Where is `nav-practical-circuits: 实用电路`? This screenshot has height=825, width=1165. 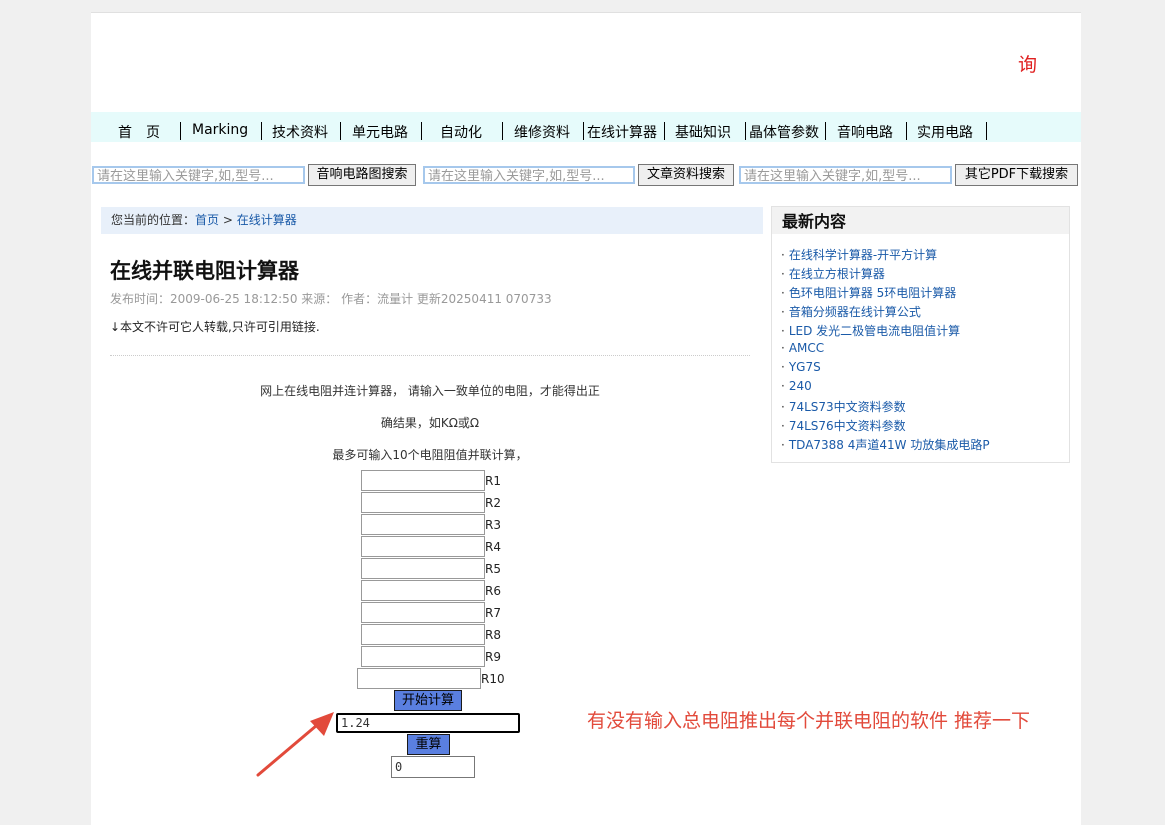
nav-practical-circuits: 实用电路 is located at coordinates (945, 132).